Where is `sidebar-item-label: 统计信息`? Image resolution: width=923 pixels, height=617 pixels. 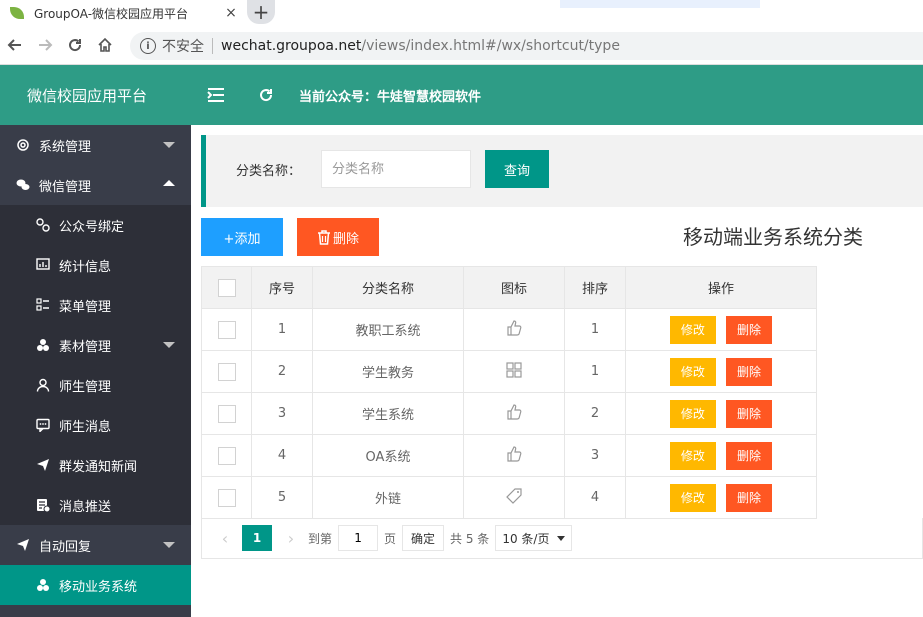
sidebar-item-label: 统计信息 is located at coordinates (85, 267).